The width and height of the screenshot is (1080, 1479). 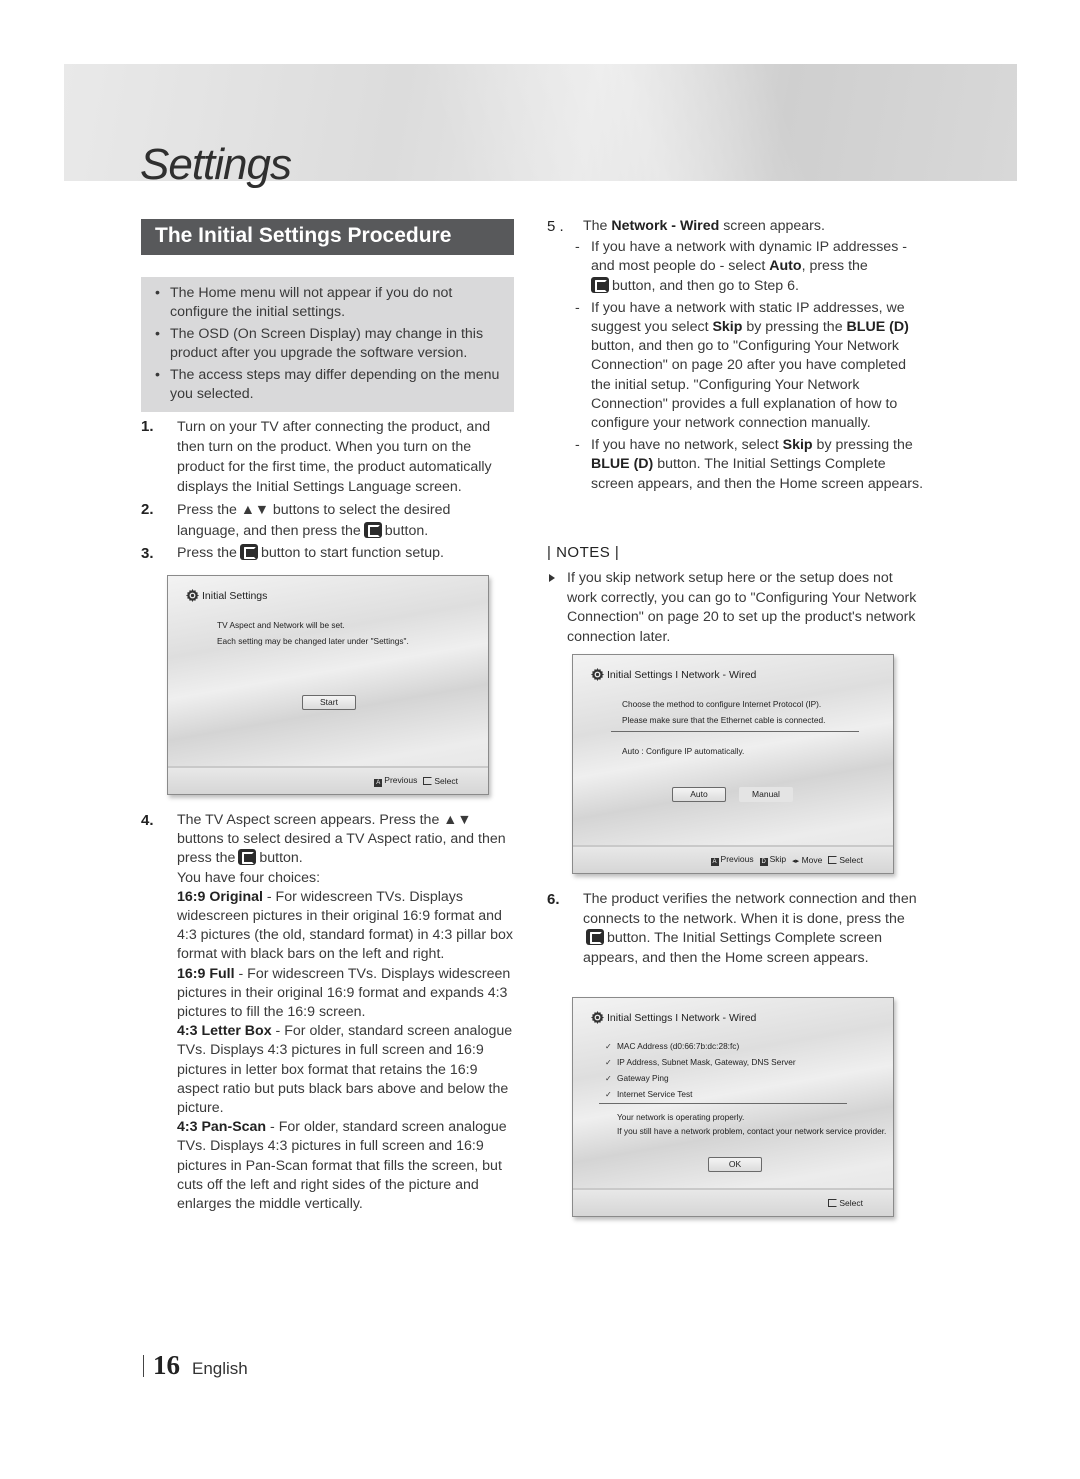 What do you see at coordinates (281, 625) in the screenshot?
I see `osd-text: TV Aspect and Network will be set.` at bounding box center [281, 625].